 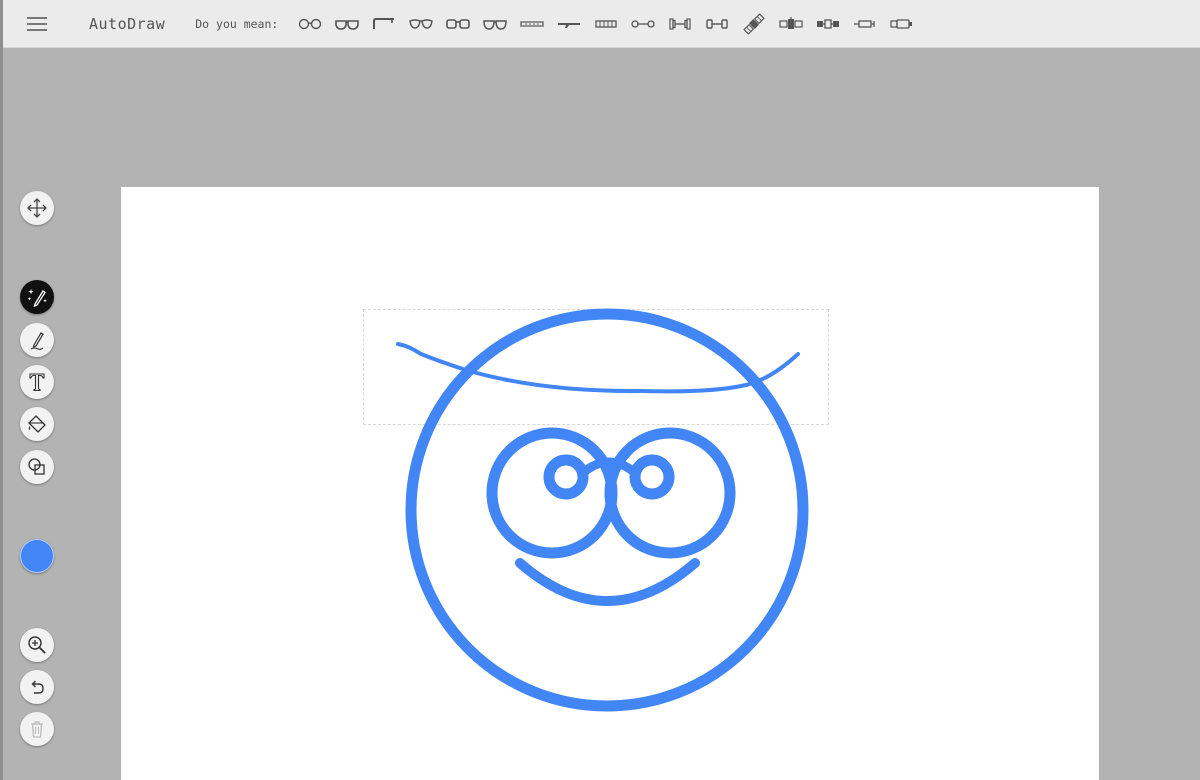 I want to click on text-t-icon, so click(x=37, y=382).